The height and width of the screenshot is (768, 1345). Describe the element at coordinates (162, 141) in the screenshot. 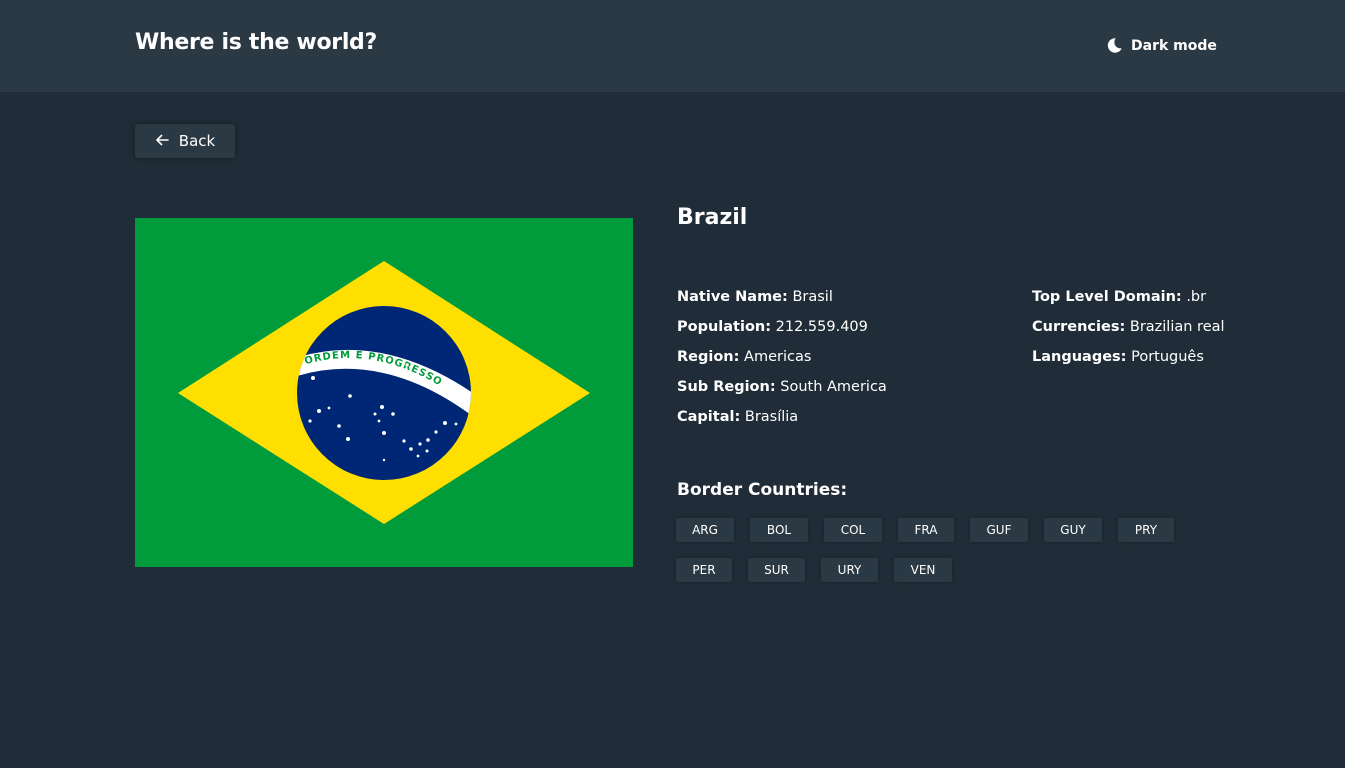

I see `arrow-left-icon` at that location.